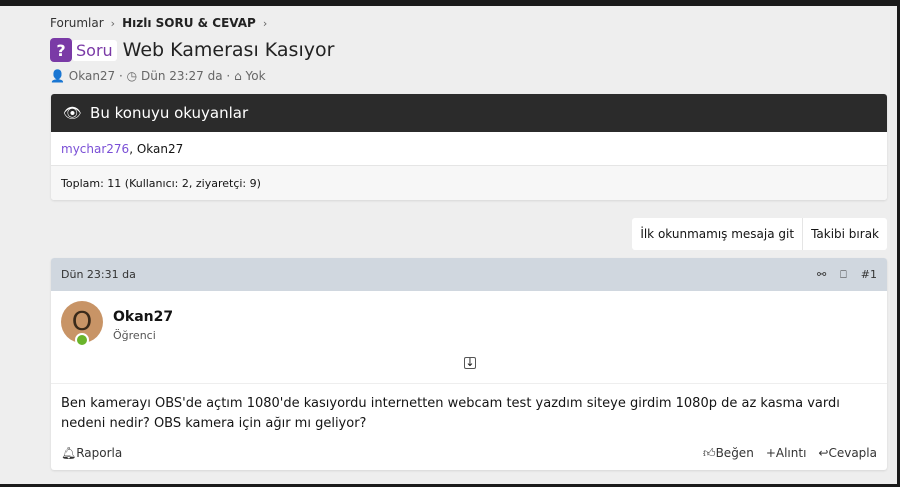  I want to click on online-icon, so click(82, 340).